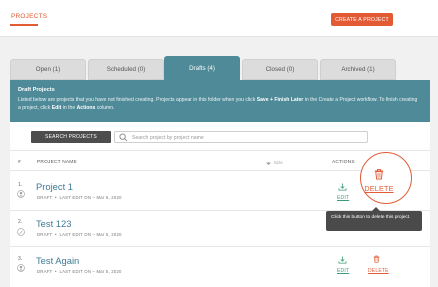 The width and height of the screenshot is (438, 287). What do you see at coordinates (278, 162) in the screenshot?
I see `col-header-size: Size` at bounding box center [278, 162].